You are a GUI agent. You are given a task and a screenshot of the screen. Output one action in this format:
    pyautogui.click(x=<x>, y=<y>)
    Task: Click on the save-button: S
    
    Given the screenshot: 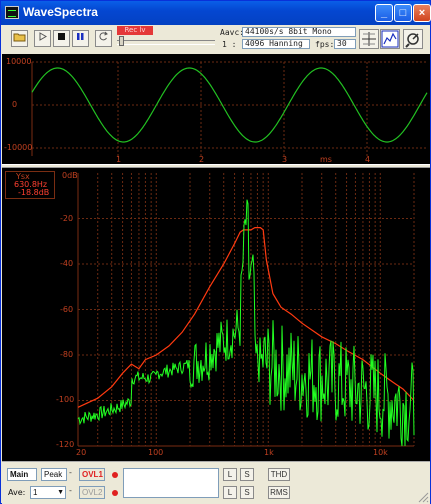 What is the action you would take?
    pyautogui.click(x=247, y=474)
    